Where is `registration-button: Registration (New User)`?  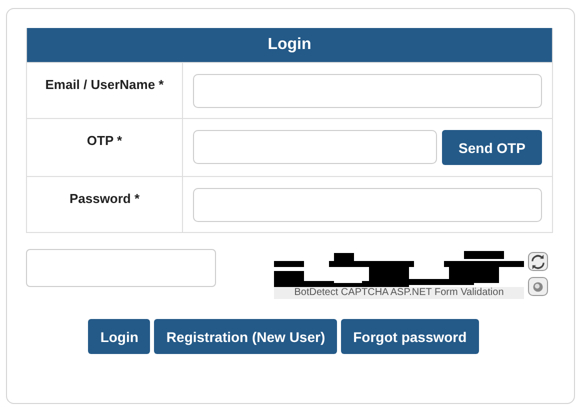 registration-button: Registration (New User) is located at coordinates (246, 336).